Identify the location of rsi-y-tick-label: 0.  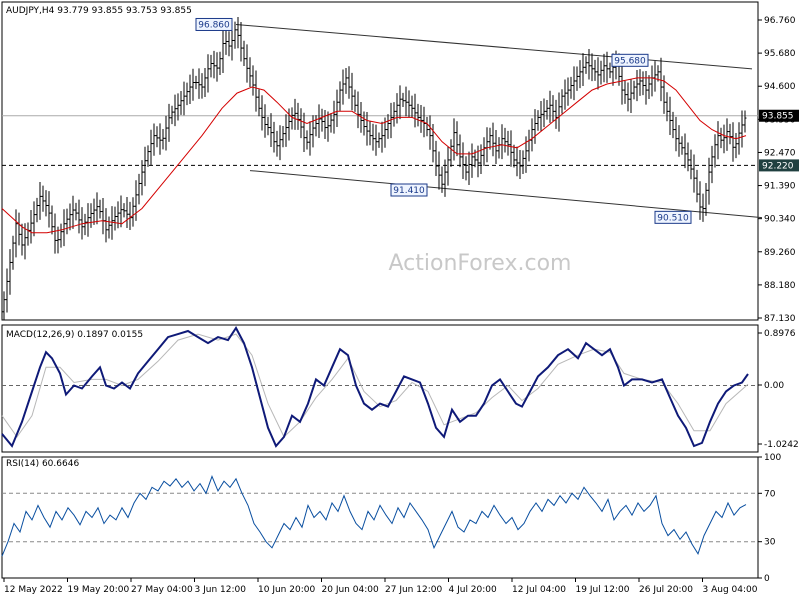
(767, 579).